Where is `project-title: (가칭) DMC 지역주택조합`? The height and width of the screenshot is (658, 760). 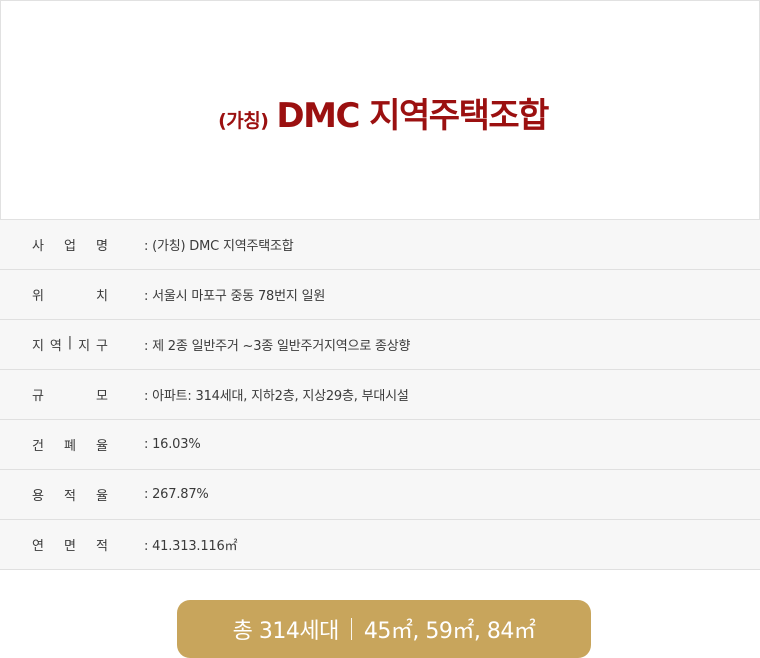 project-title: (가칭) DMC 지역주택조합 is located at coordinates (383, 112).